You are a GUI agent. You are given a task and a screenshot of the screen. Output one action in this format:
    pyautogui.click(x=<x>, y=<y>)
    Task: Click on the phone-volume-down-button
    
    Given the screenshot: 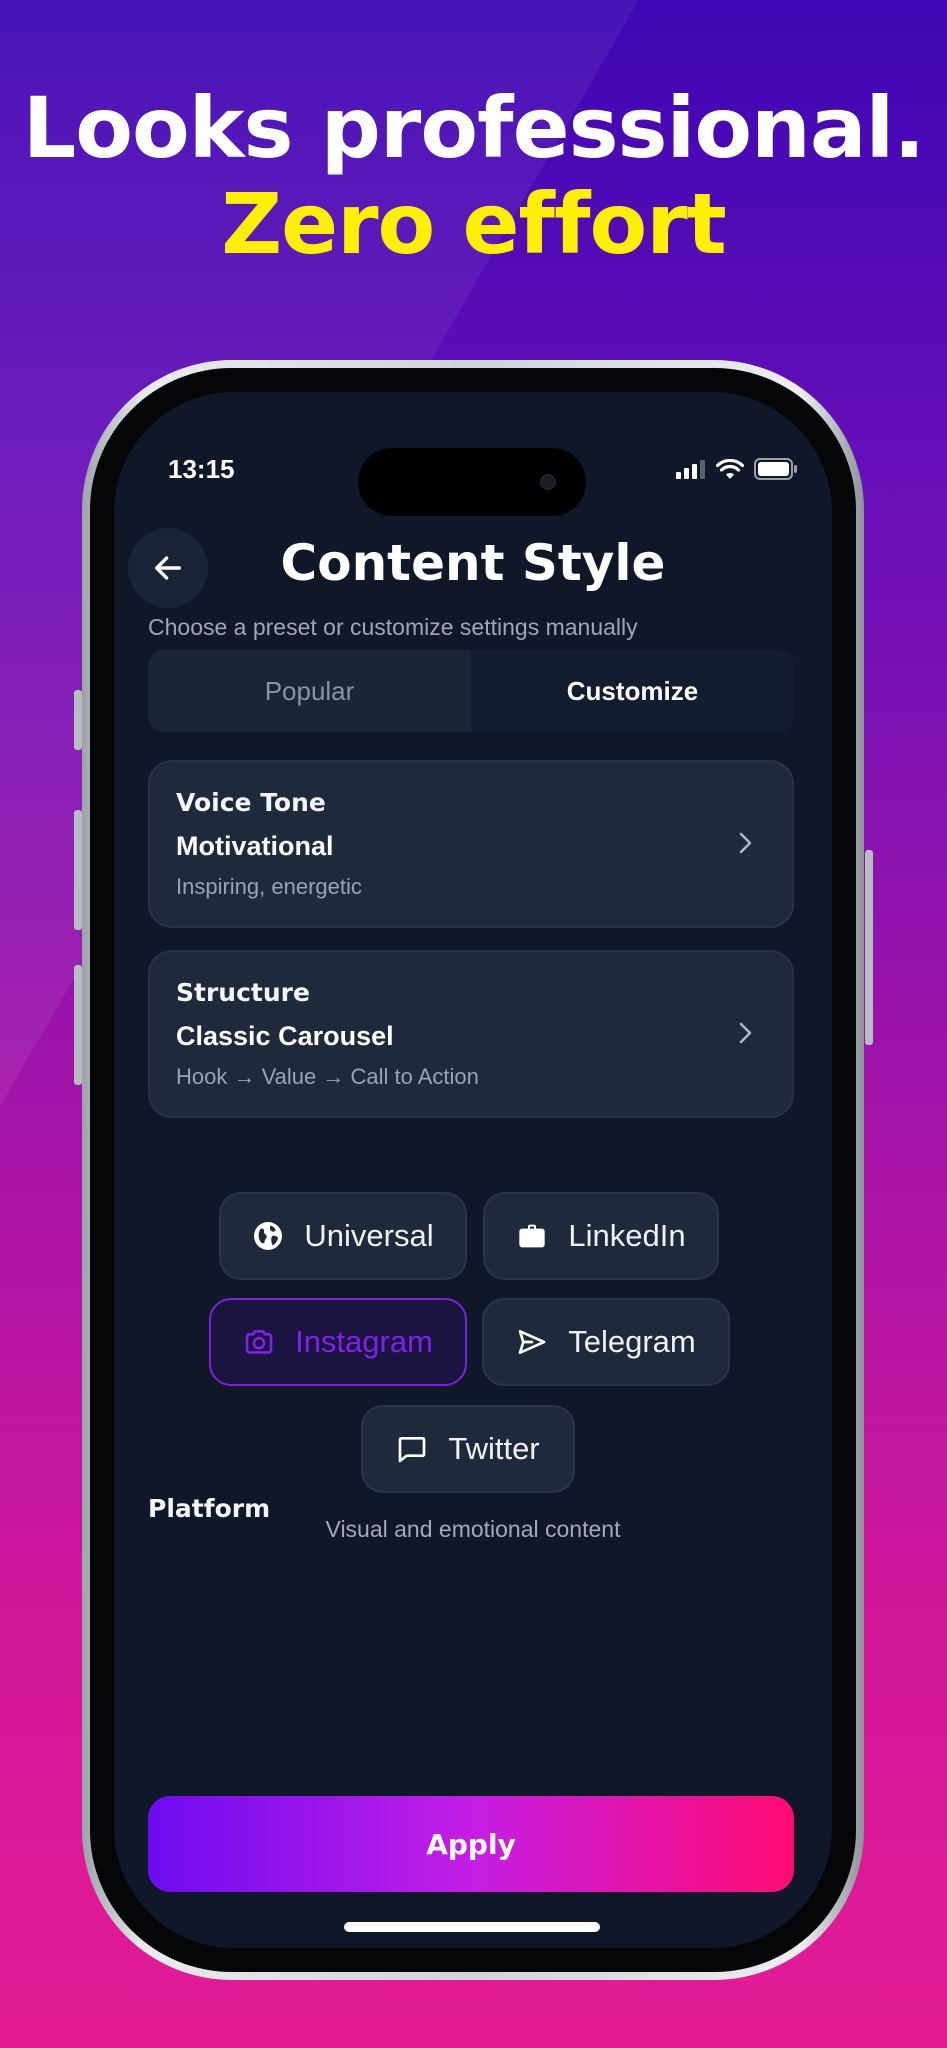 What is the action you would take?
    pyautogui.click(x=78, y=1025)
    